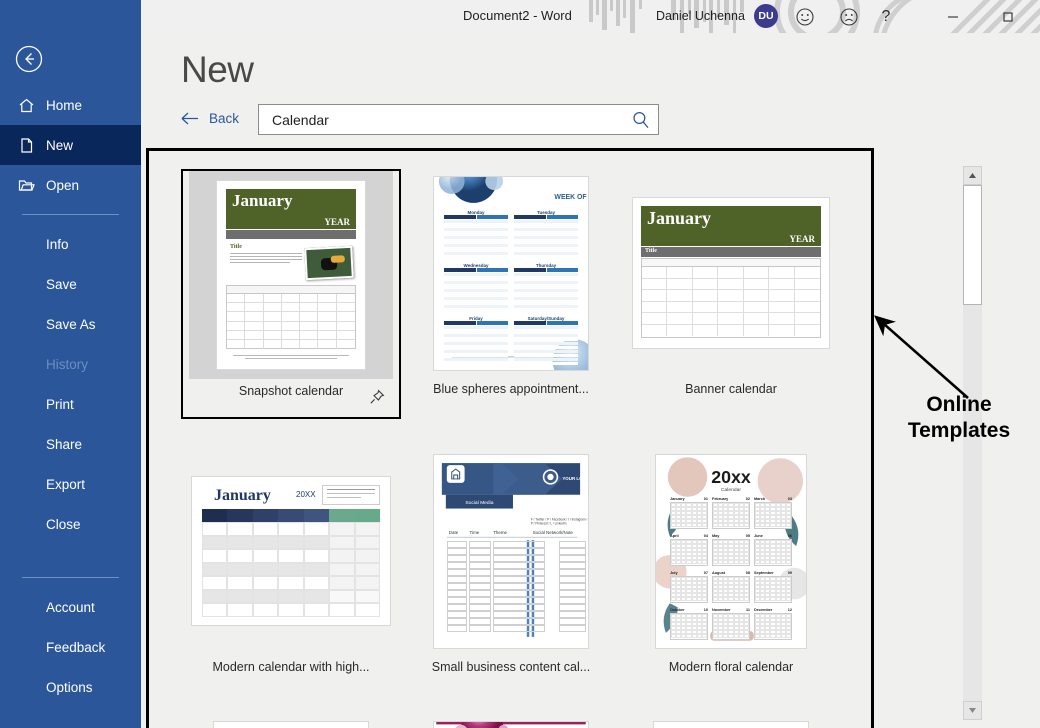  Describe the element at coordinates (677, 609) in the screenshot. I see `thumb-month-name: October` at that location.